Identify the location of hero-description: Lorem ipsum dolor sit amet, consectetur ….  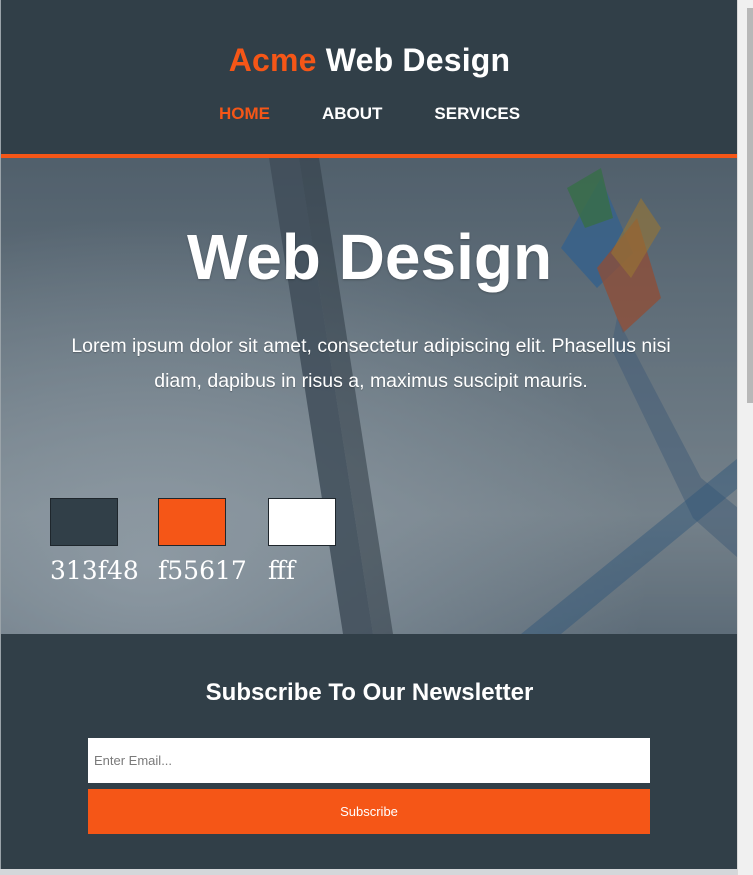
(371, 363).